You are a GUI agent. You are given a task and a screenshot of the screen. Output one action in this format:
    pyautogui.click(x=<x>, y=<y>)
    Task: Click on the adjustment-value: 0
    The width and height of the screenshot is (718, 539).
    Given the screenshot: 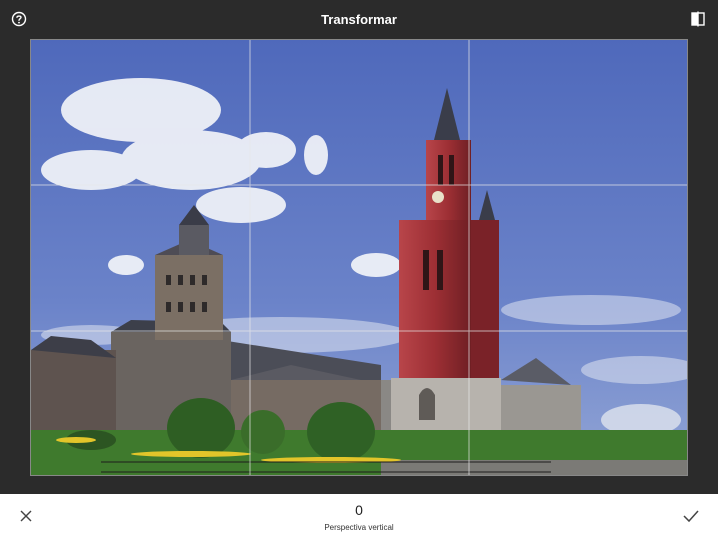 What is the action you would take?
    pyautogui.click(x=359, y=510)
    